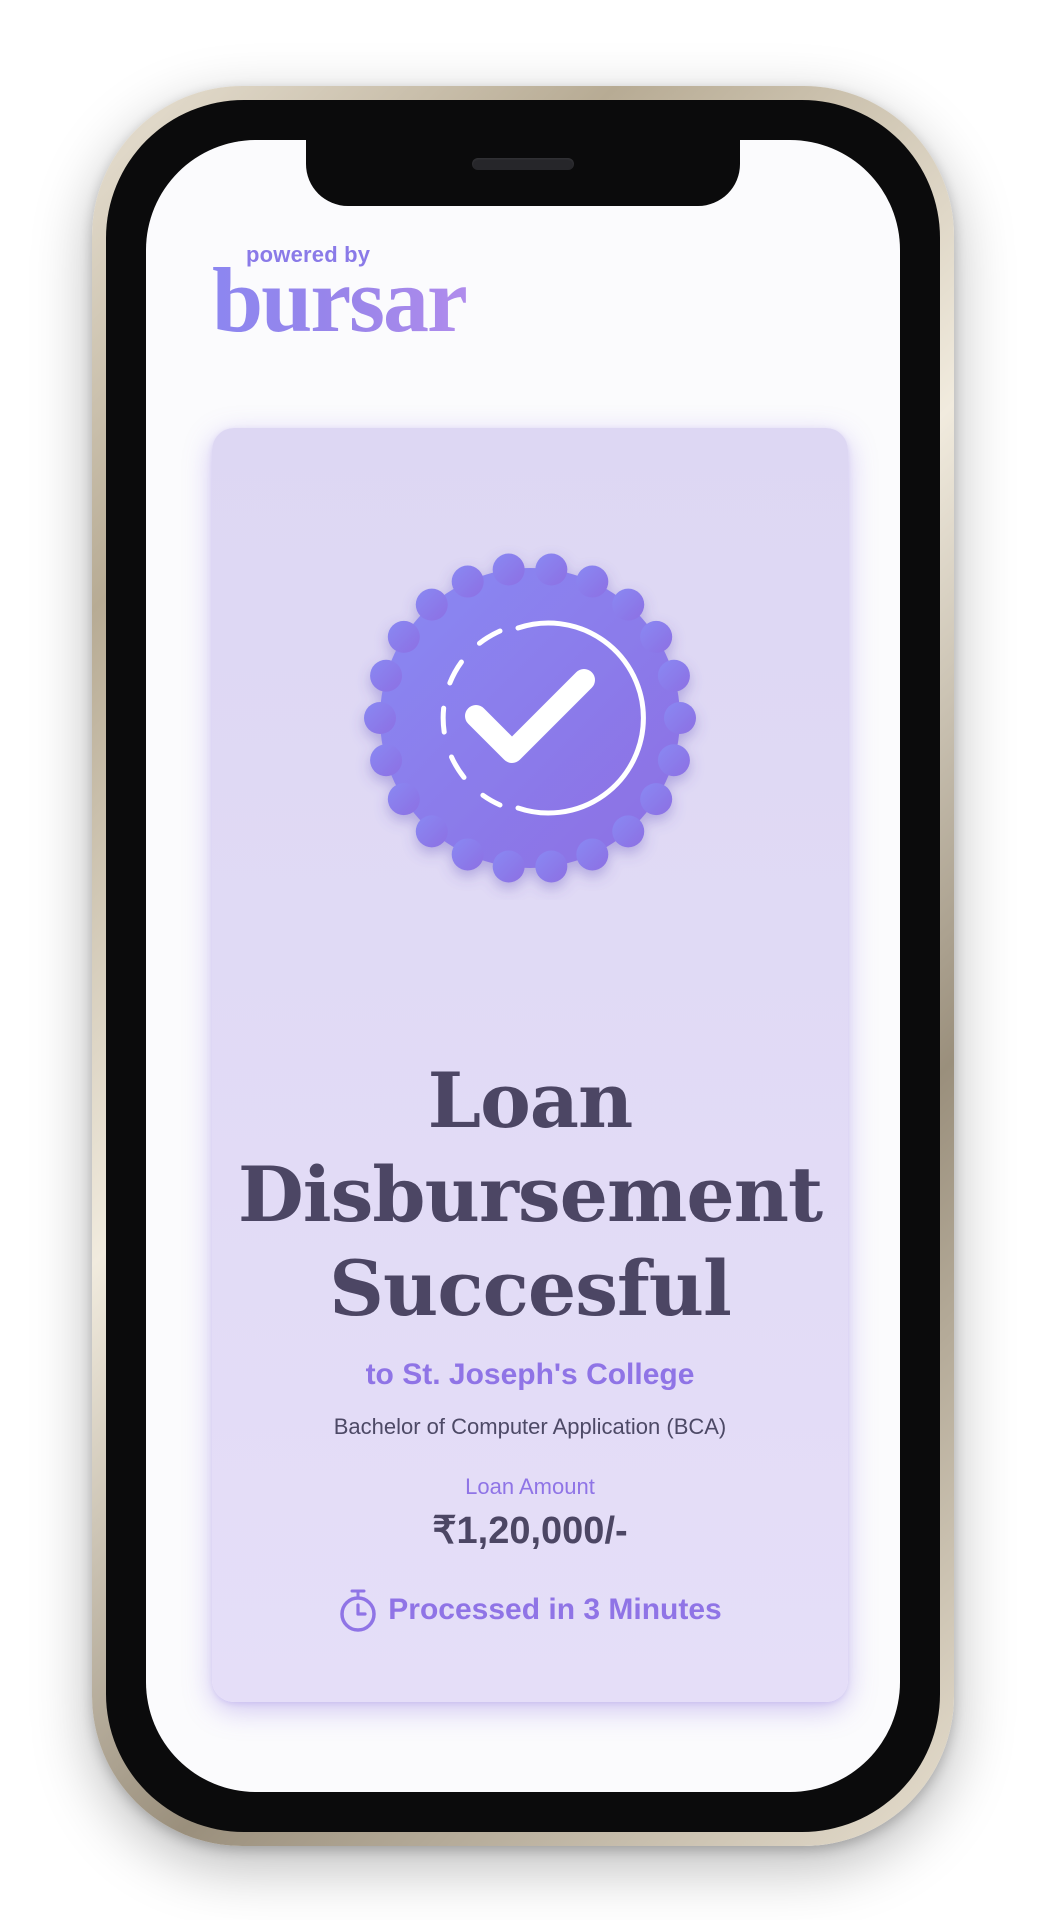  Describe the element at coordinates (523, 164) in the screenshot. I see `speaker-grille` at that location.